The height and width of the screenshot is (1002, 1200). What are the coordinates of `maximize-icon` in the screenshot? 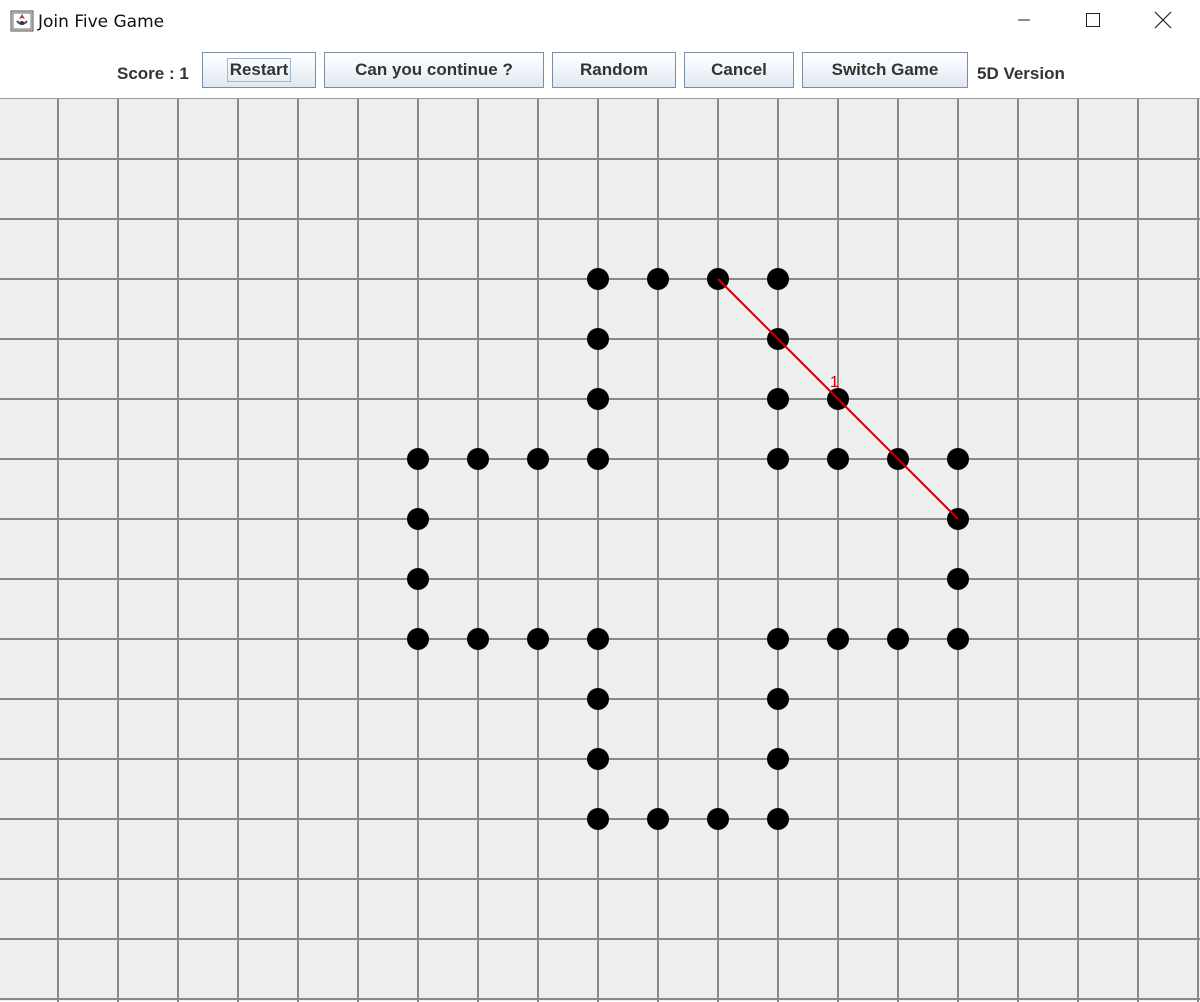 It's located at (1093, 22).